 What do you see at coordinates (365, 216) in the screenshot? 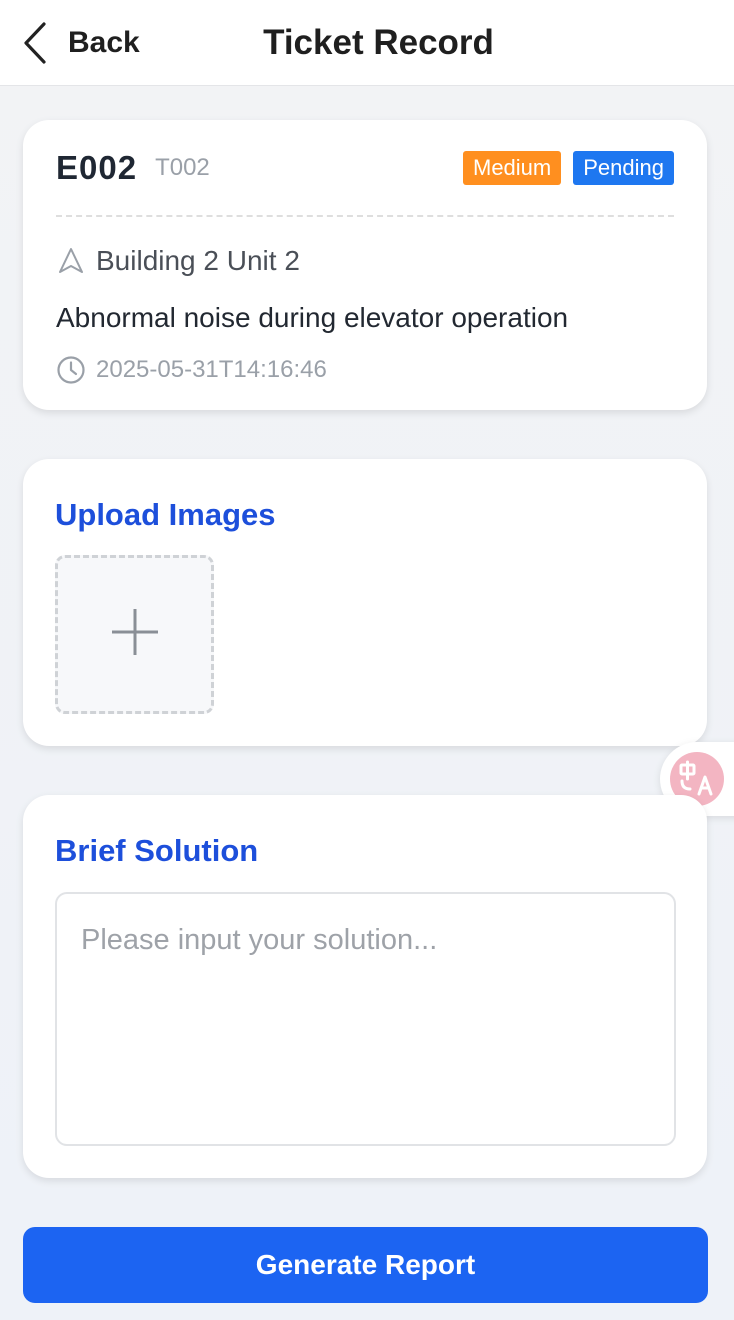
I see `dashed-divider` at bounding box center [365, 216].